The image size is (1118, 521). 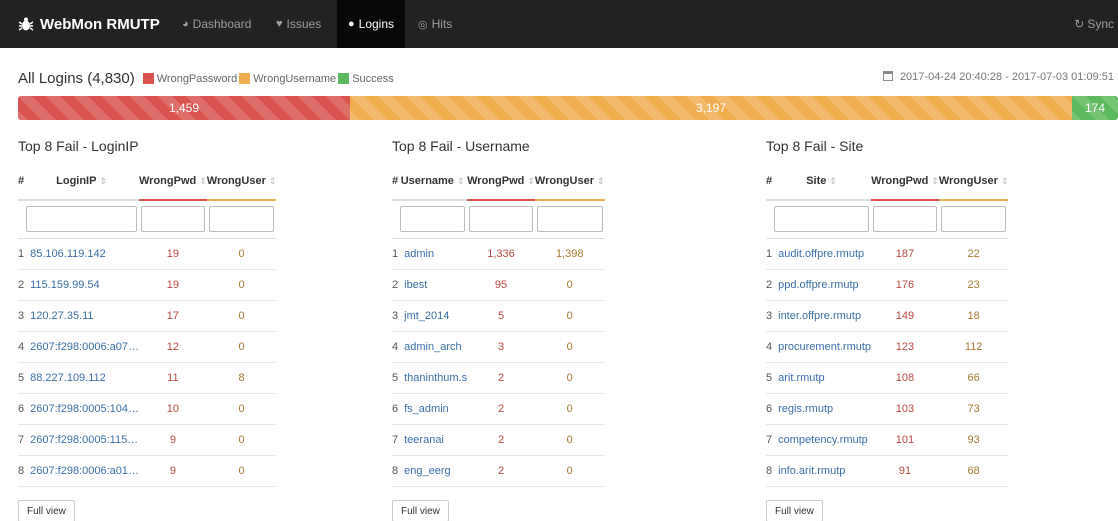 I want to click on calendar-icon, so click(x=887, y=76).